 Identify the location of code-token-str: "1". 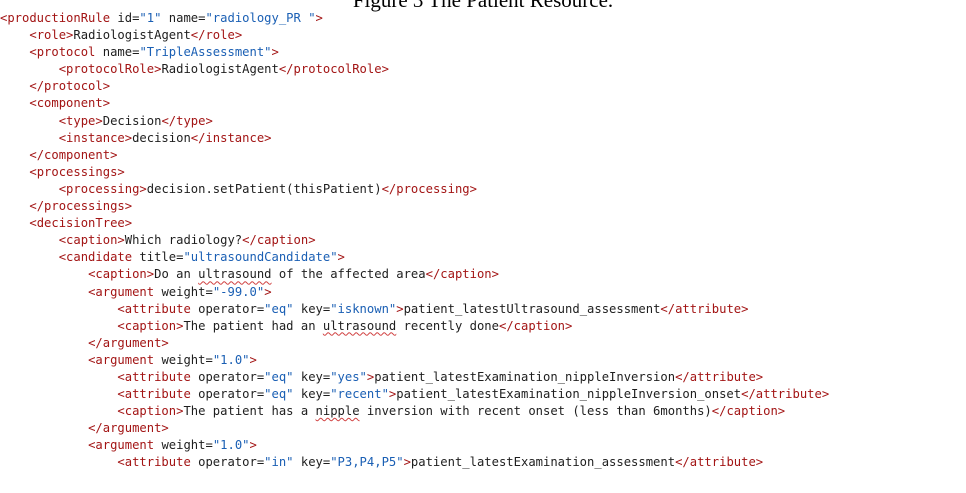
(150, 18).